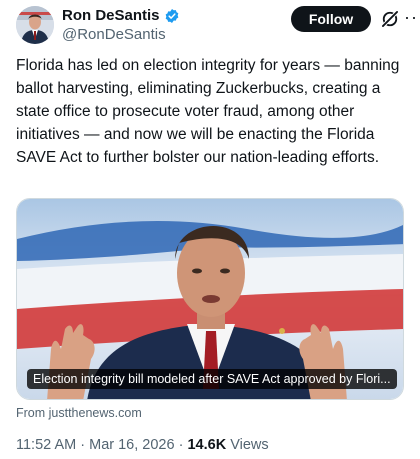 This screenshot has width=420, height=459. I want to click on author-handle: @RonDeSantis, so click(114, 35).